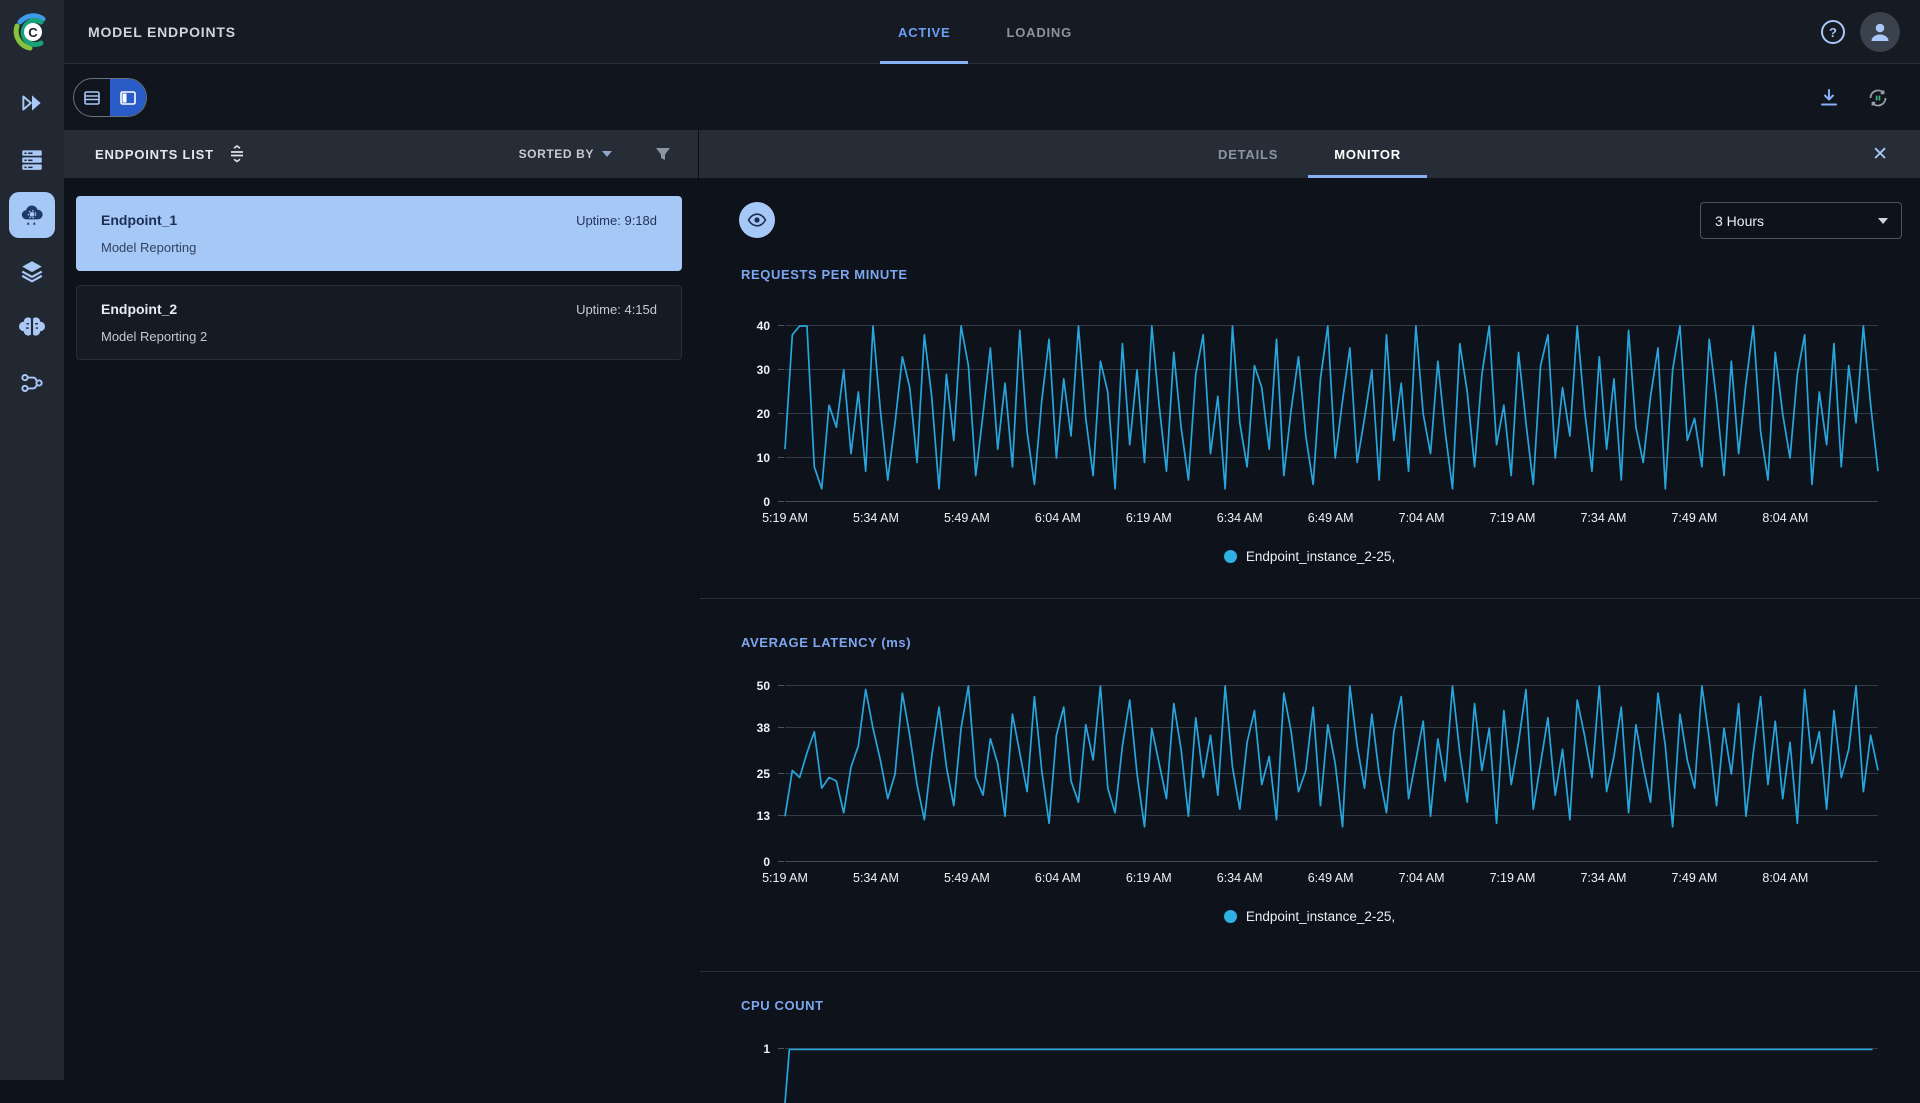  I want to click on sorted-by-label: SORTED BY, so click(556, 154).